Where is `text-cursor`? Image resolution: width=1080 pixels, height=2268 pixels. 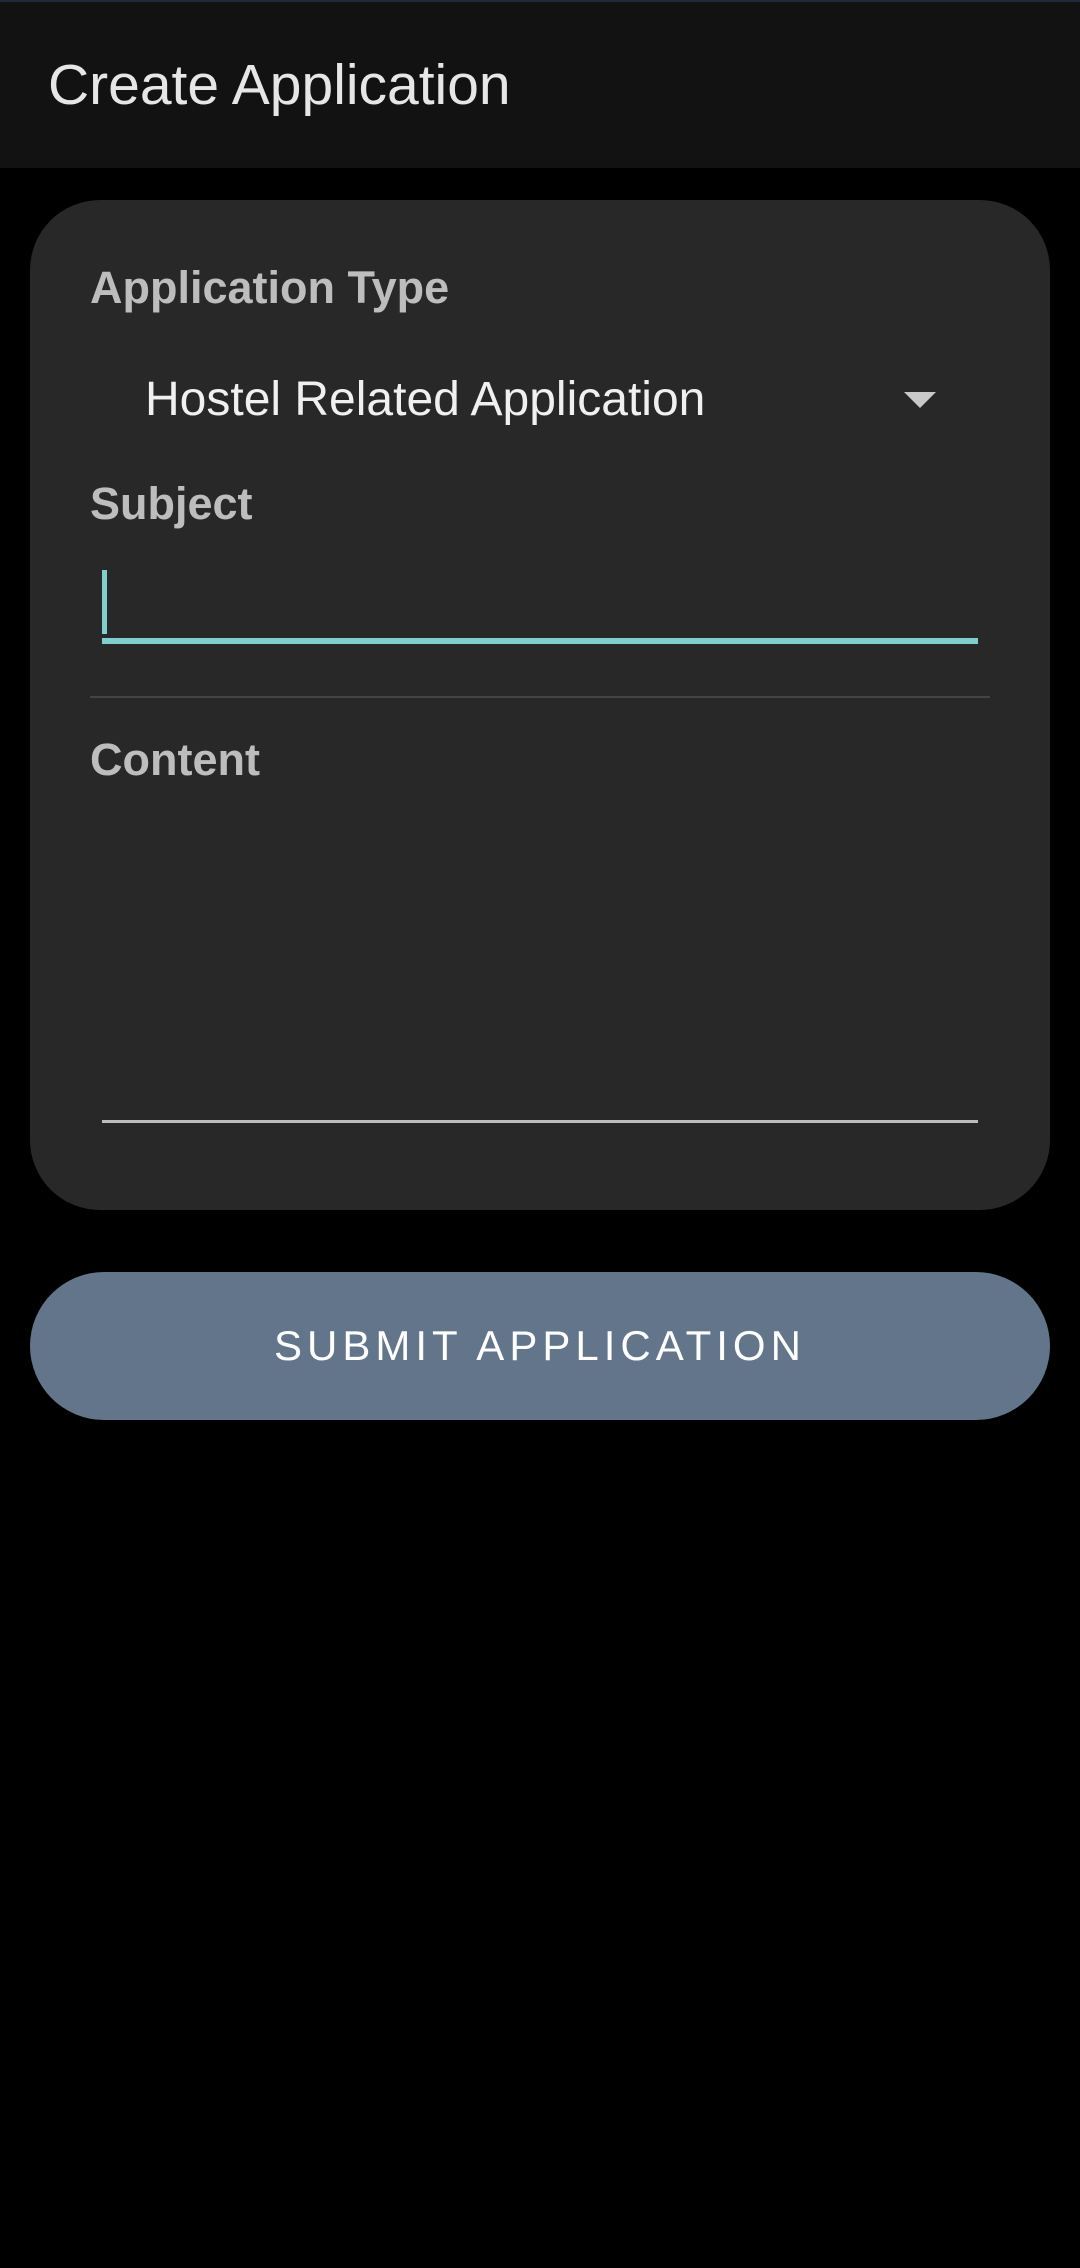
text-cursor is located at coordinates (104, 602).